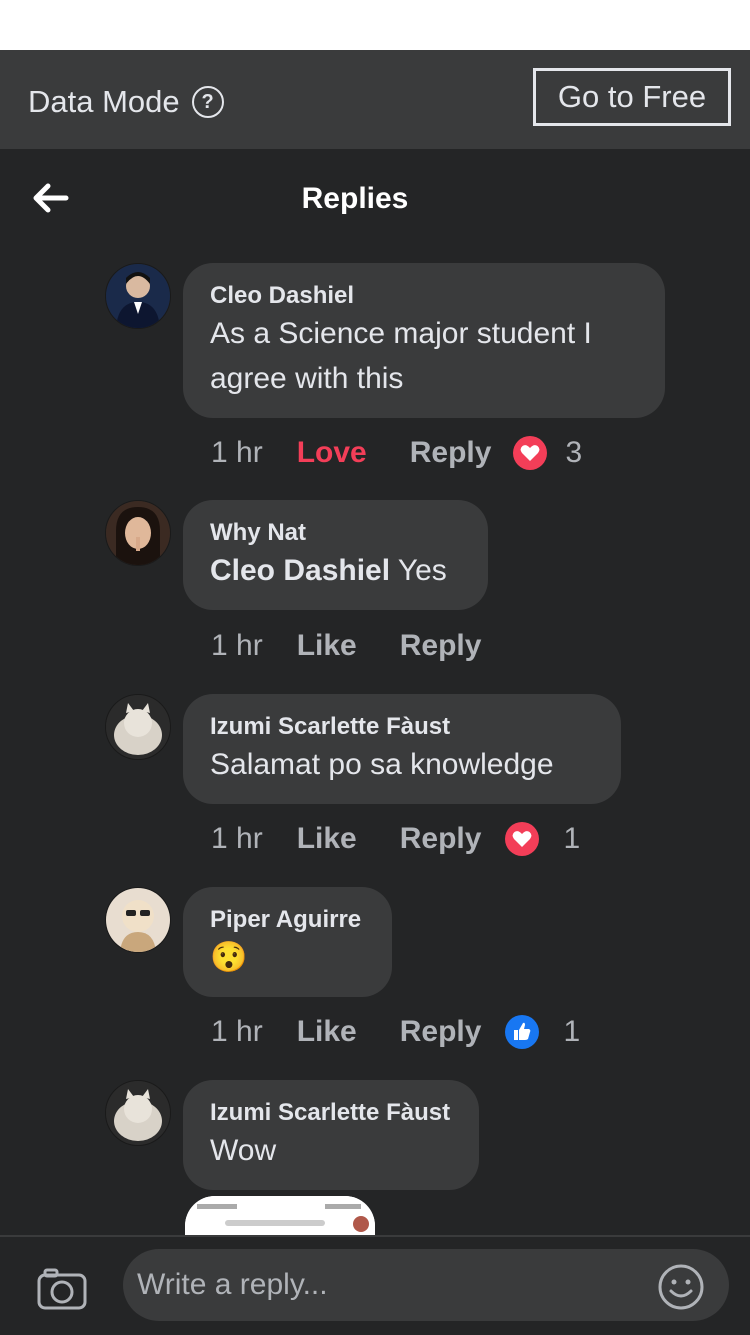  I want to click on like-reaction-icon, so click(522, 1032).